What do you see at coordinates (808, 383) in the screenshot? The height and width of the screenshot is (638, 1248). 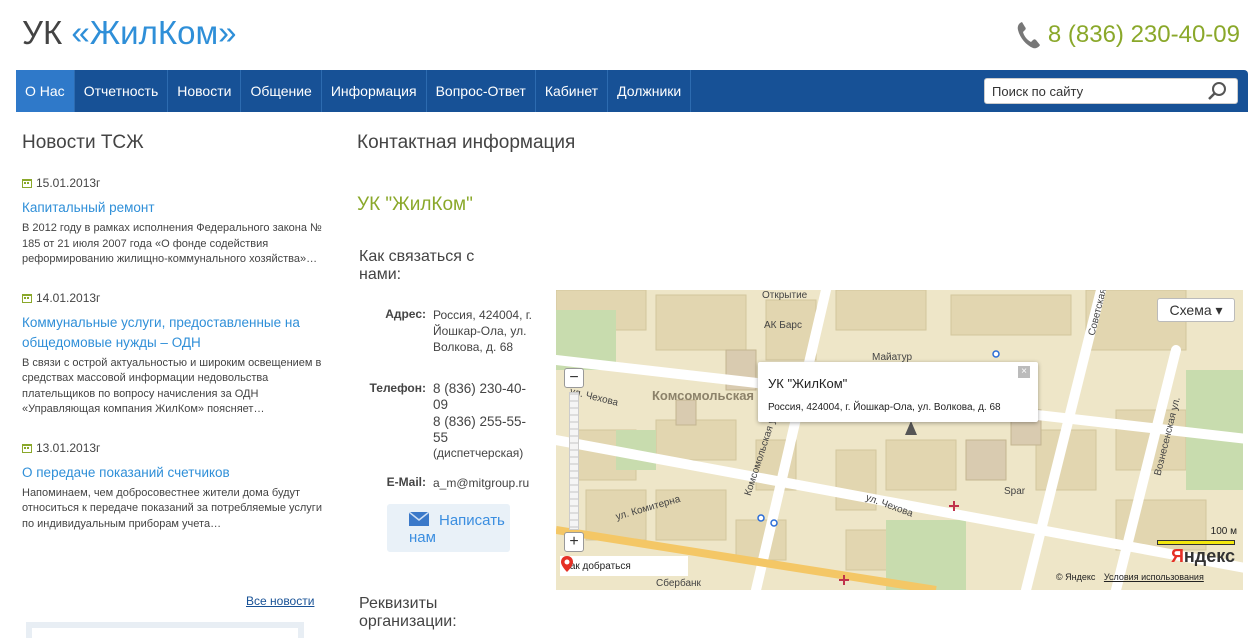 I see `balloon-title: УК "ЖилКом"` at bounding box center [808, 383].